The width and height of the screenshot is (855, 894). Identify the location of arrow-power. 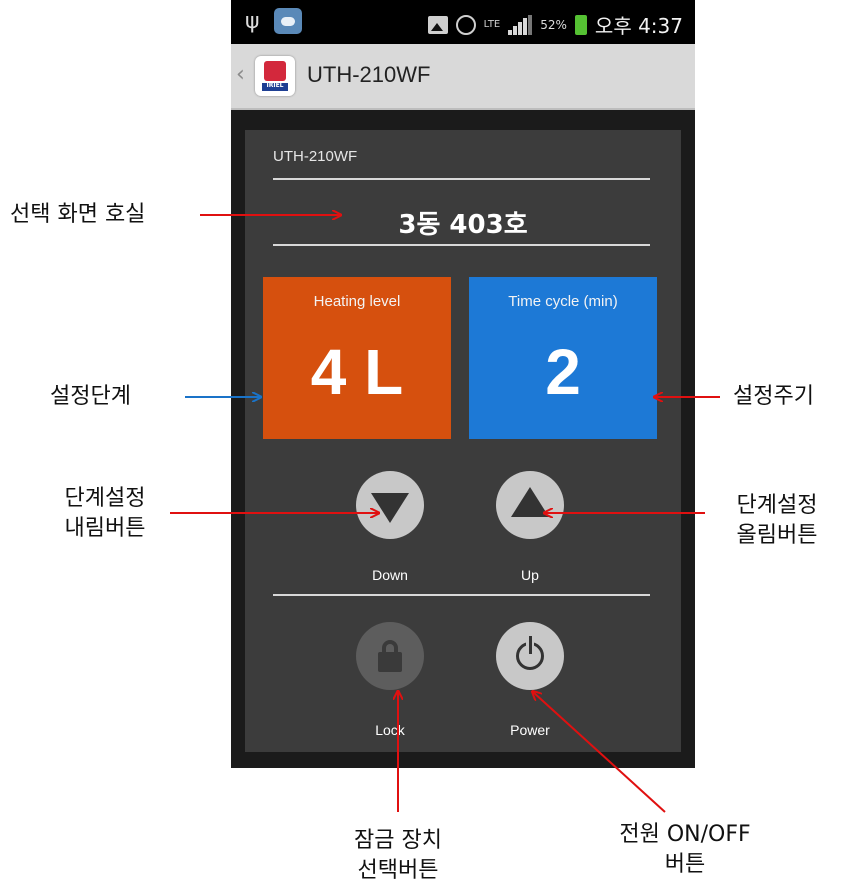
(599, 752).